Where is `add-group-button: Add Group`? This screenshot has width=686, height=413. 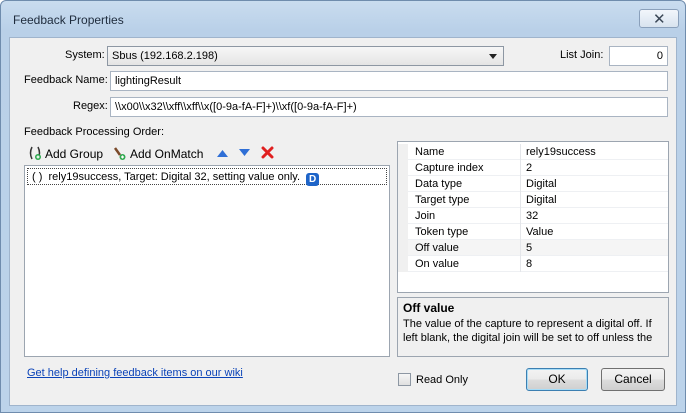
add-group-button: Add Group is located at coordinates (65, 154).